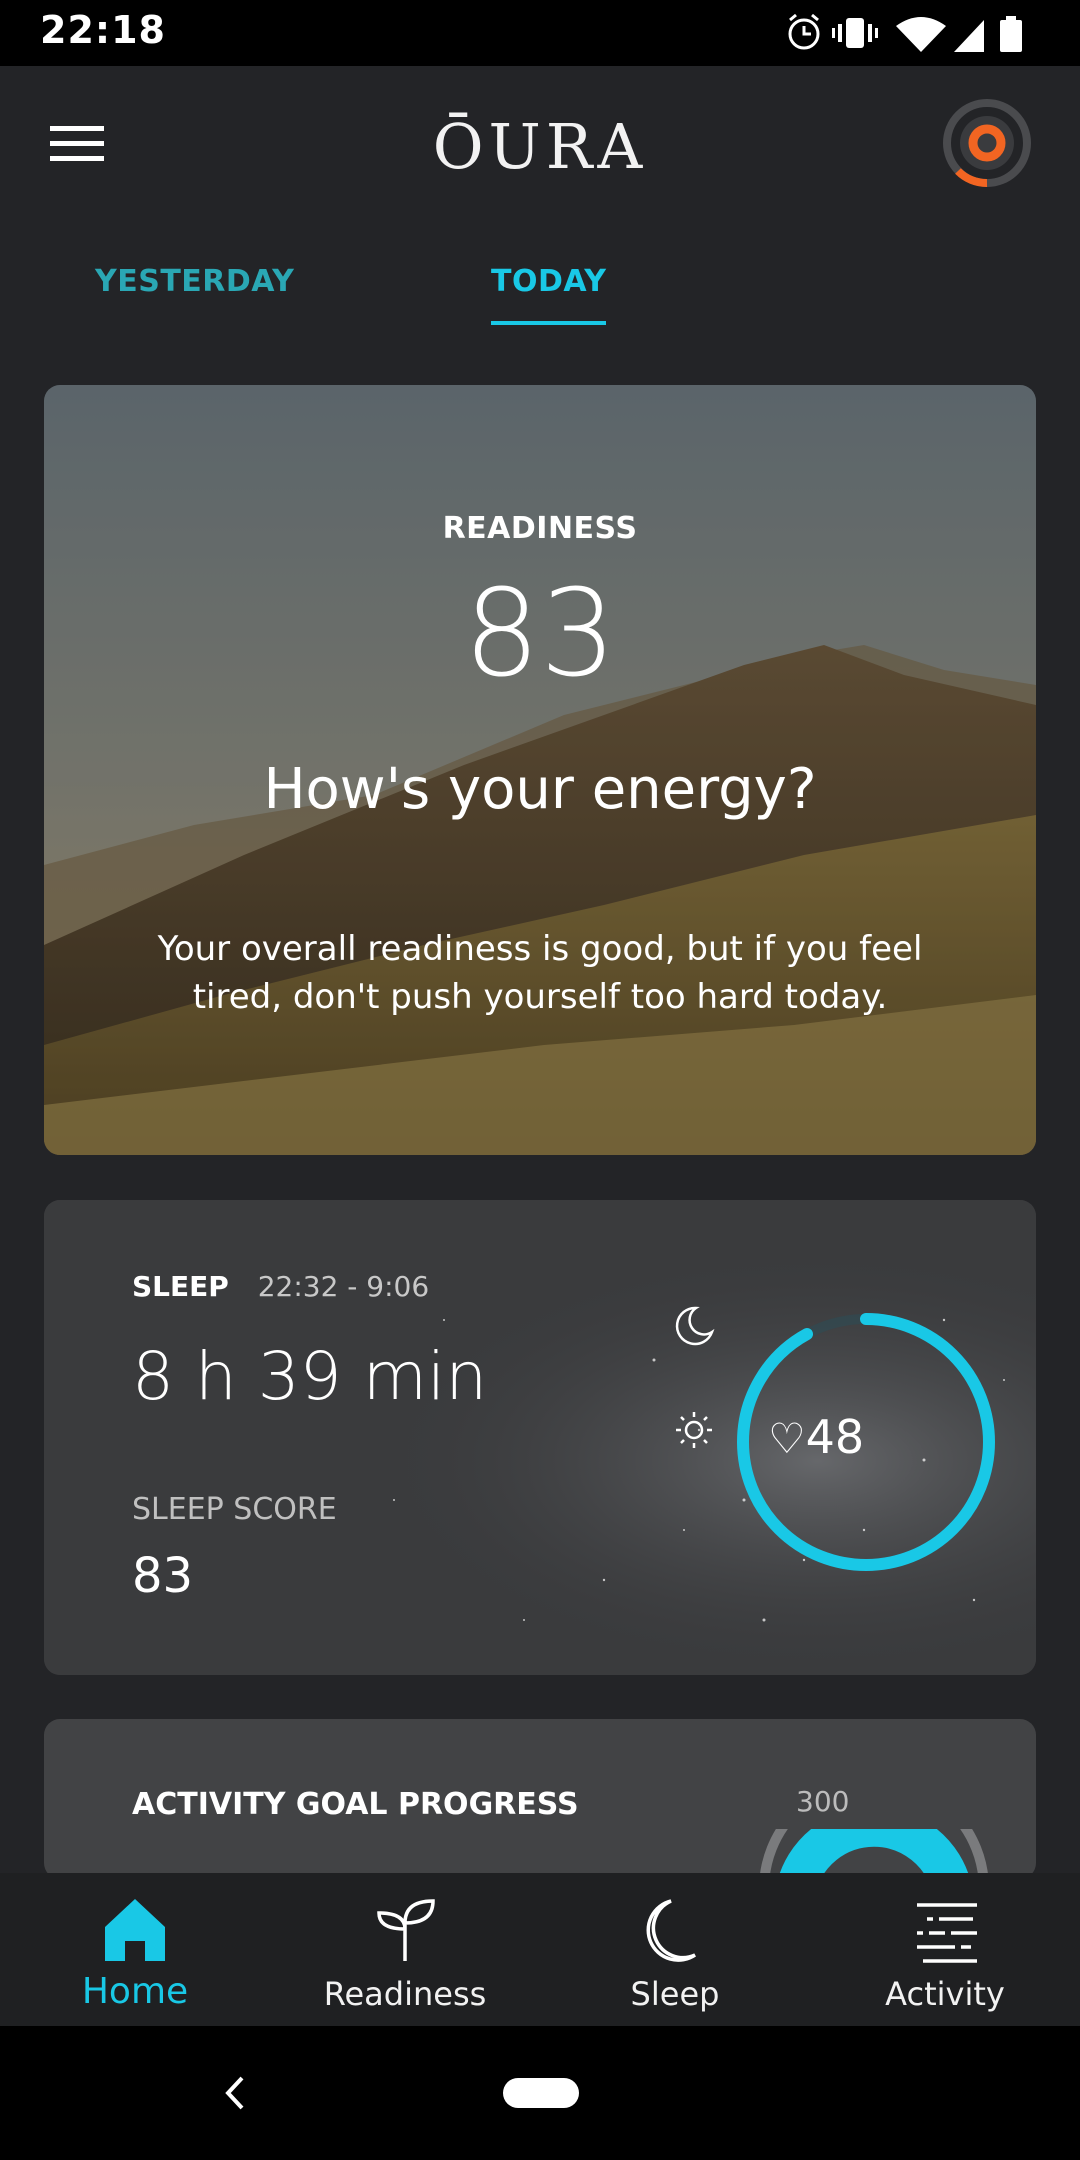  What do you see at coordinates (163, 1576) in the screenshot?
I see `sleep-score: 83` at bounding box center [163, 1576].